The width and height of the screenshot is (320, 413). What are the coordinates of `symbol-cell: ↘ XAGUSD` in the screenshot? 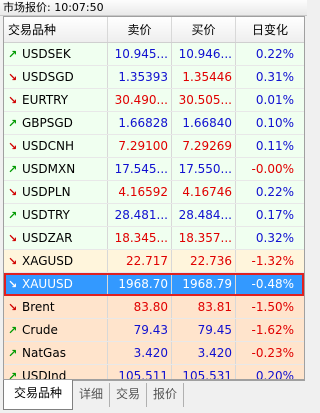 It's located at (56, 261).